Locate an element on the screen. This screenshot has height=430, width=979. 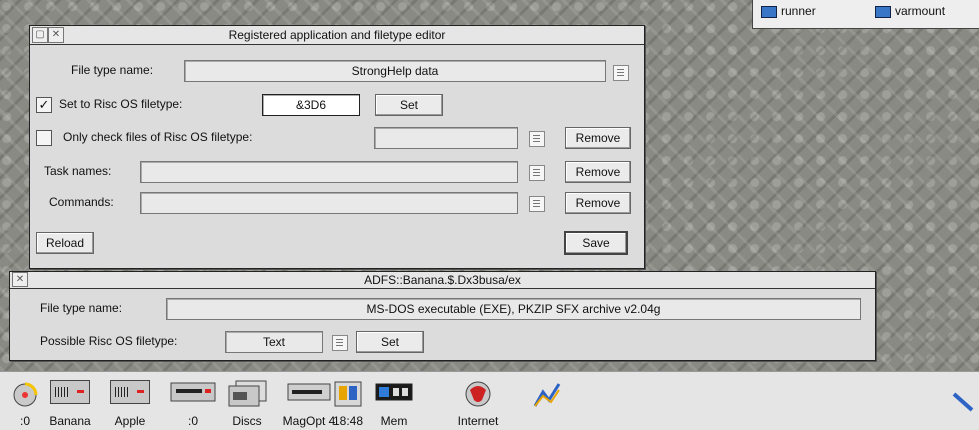
only-check-filetype-field is located at coordinates (446, 138).